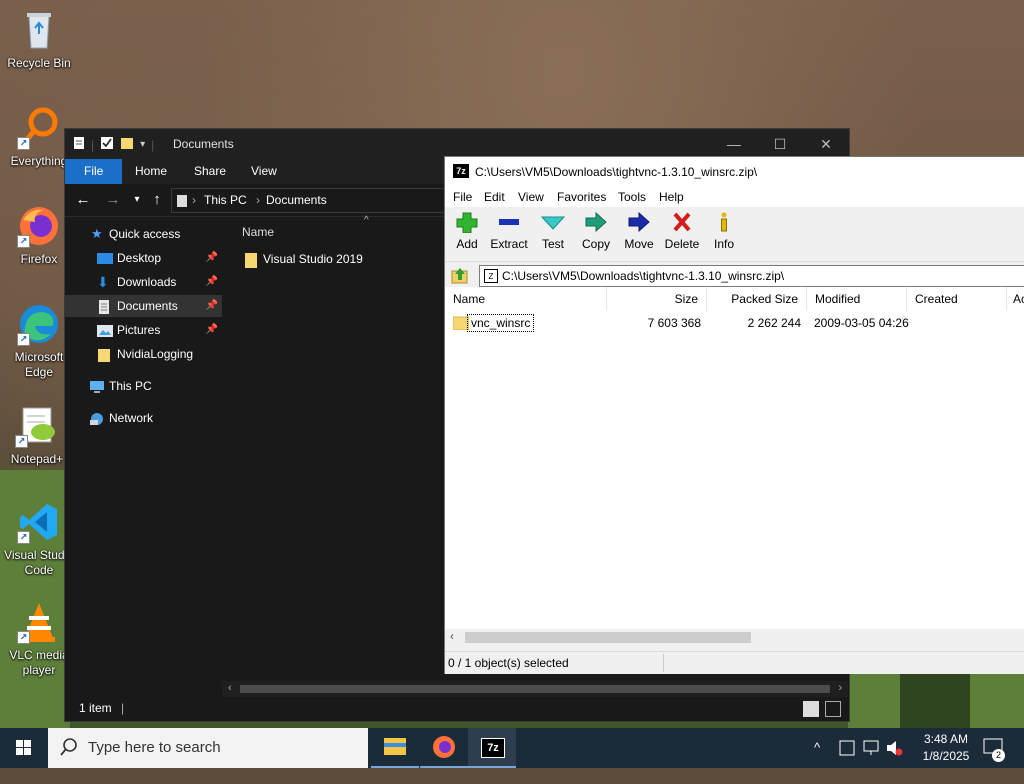 This screenshot has height=784, width=1024. I want to click on desktop-icon-recycle-bin: Recycle Bin, so click(39, 39).